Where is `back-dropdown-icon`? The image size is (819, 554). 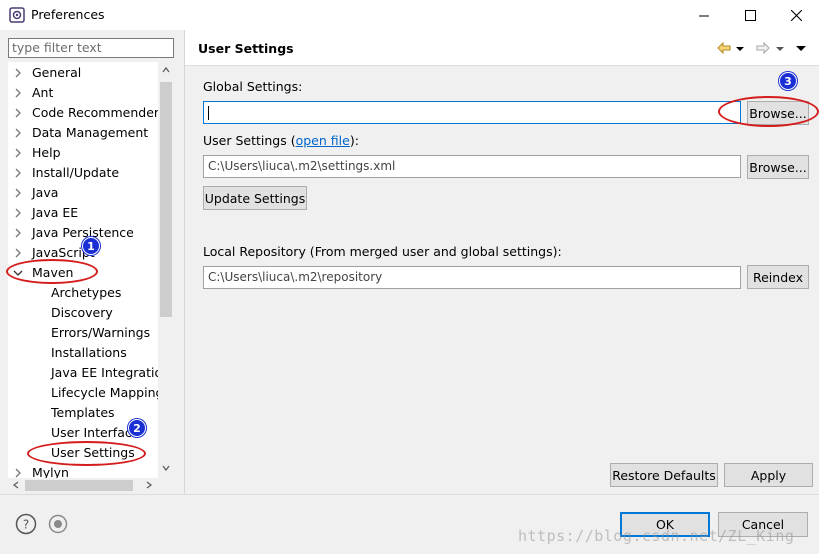
back-dropdown-icon is located at coordinates (740, 48).